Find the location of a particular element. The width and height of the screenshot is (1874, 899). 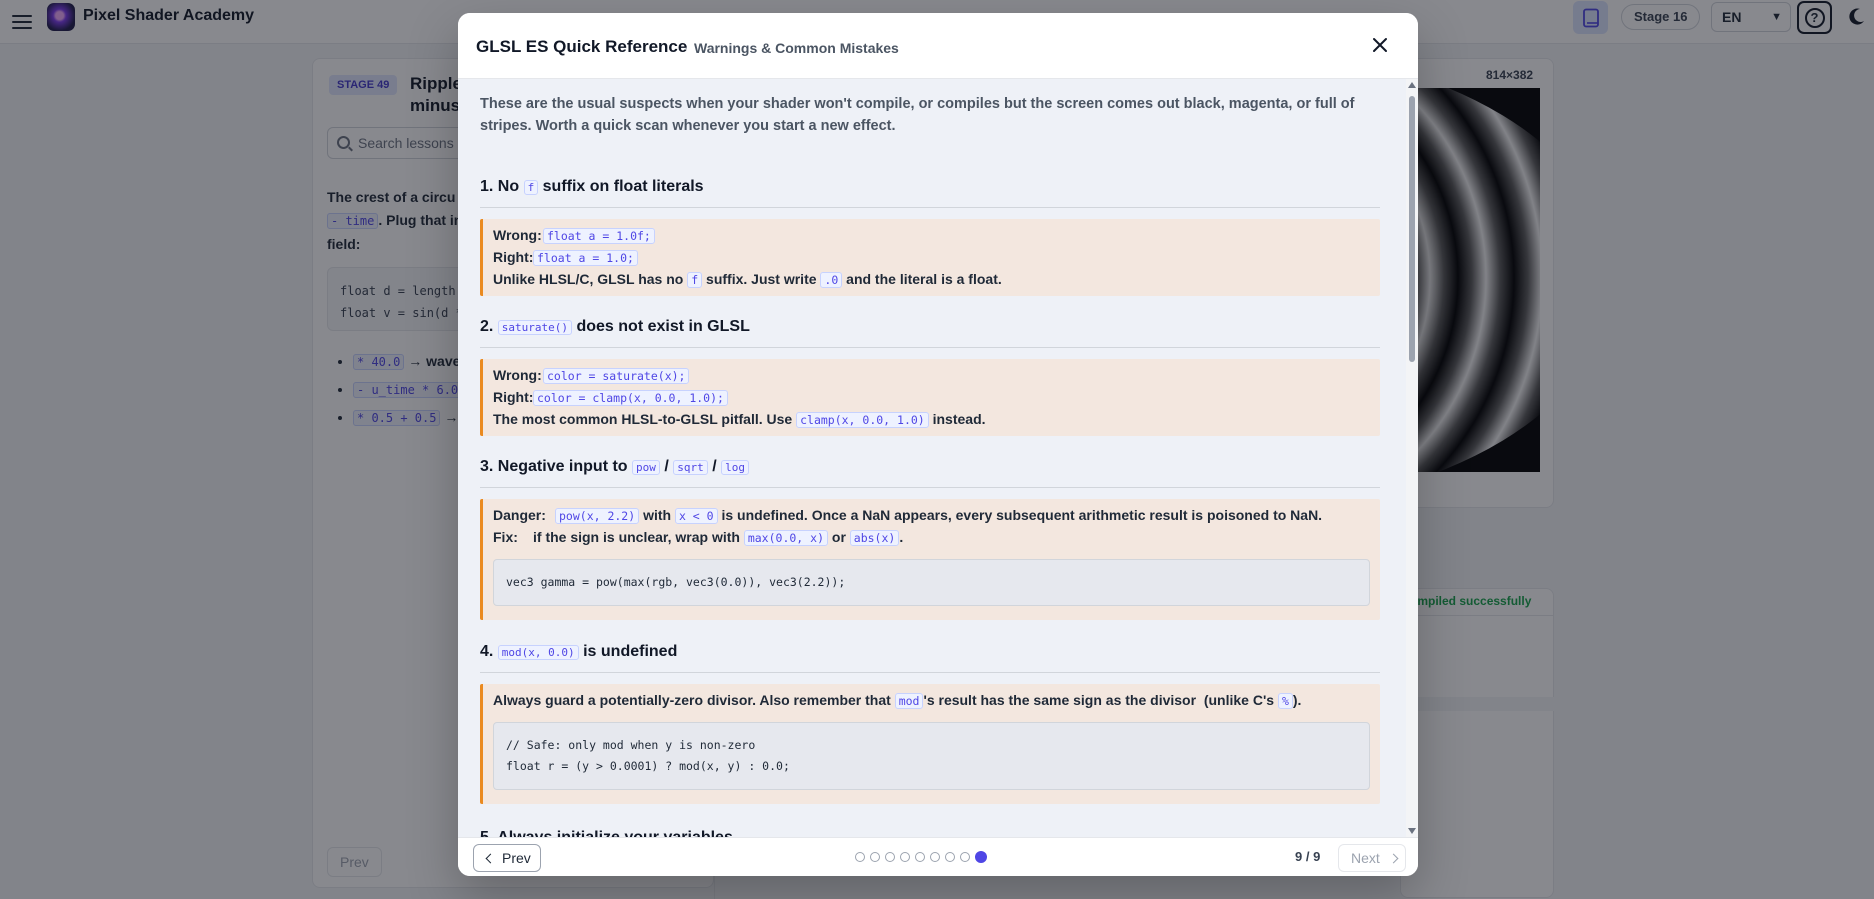

section-heading-3: 3. Negative input to pow / sqrt / log is located at coordinates (930, 473).